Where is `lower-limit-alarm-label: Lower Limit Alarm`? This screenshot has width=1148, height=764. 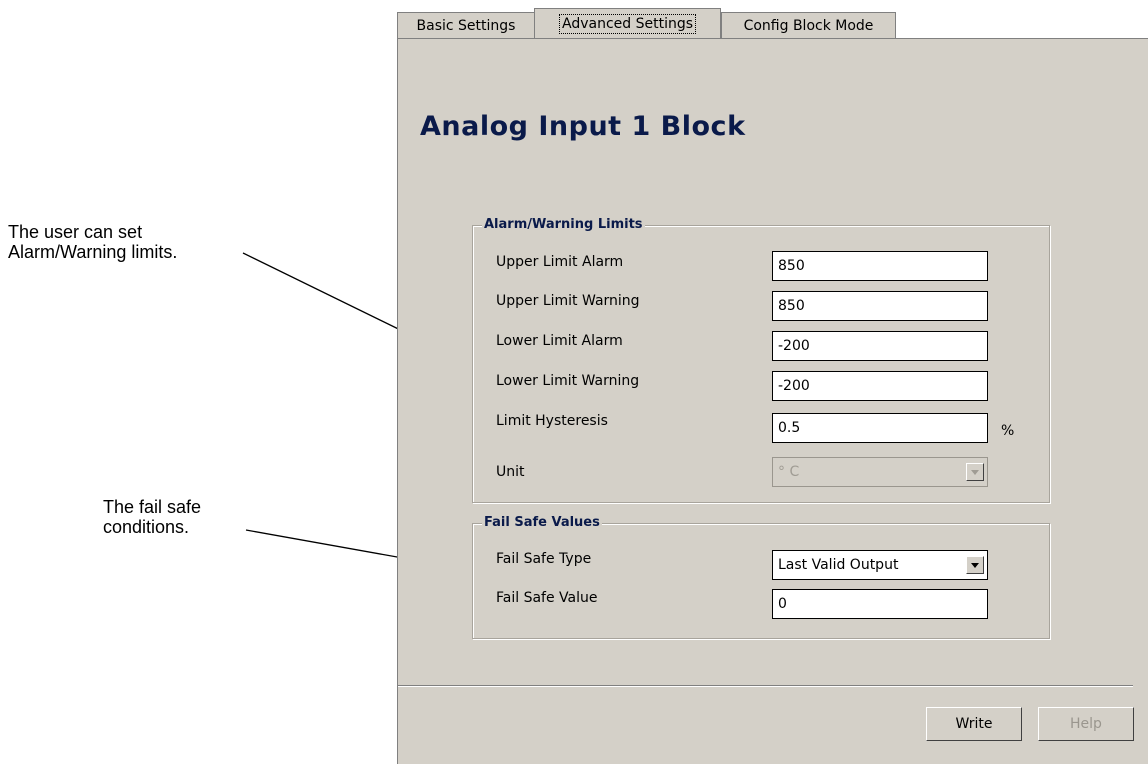
lower-limit-alarm-label: Lower Limit Alarm is located at coordinates (559, 341).